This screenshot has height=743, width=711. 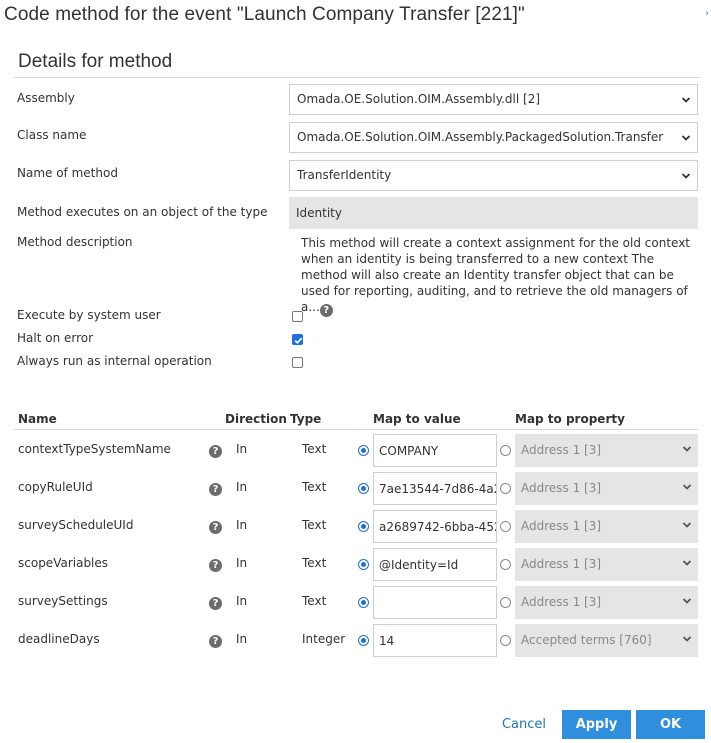 What do you see at coordinates (417, 419) in the screenshot?
I see `column-header-map-value: Map to value` at bounding box center [417, 419].